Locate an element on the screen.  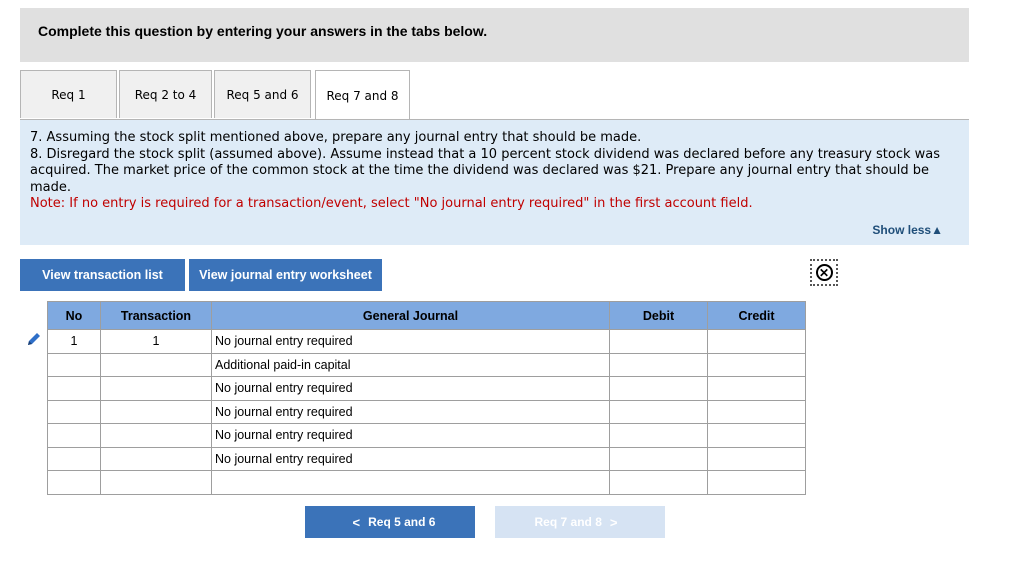
view-journal-worksheet-button: View journal entry worksheet is located at coordinates (285, 275).